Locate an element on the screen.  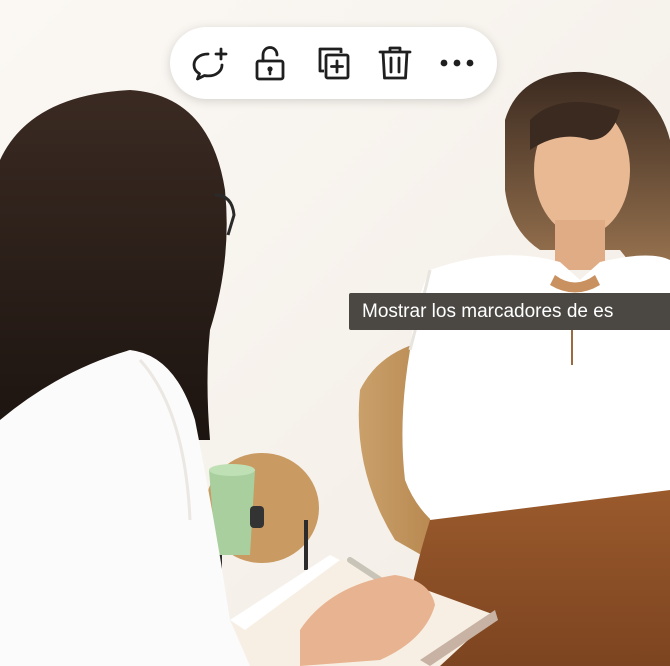
unlock-button is located at coordinates (270, 63).